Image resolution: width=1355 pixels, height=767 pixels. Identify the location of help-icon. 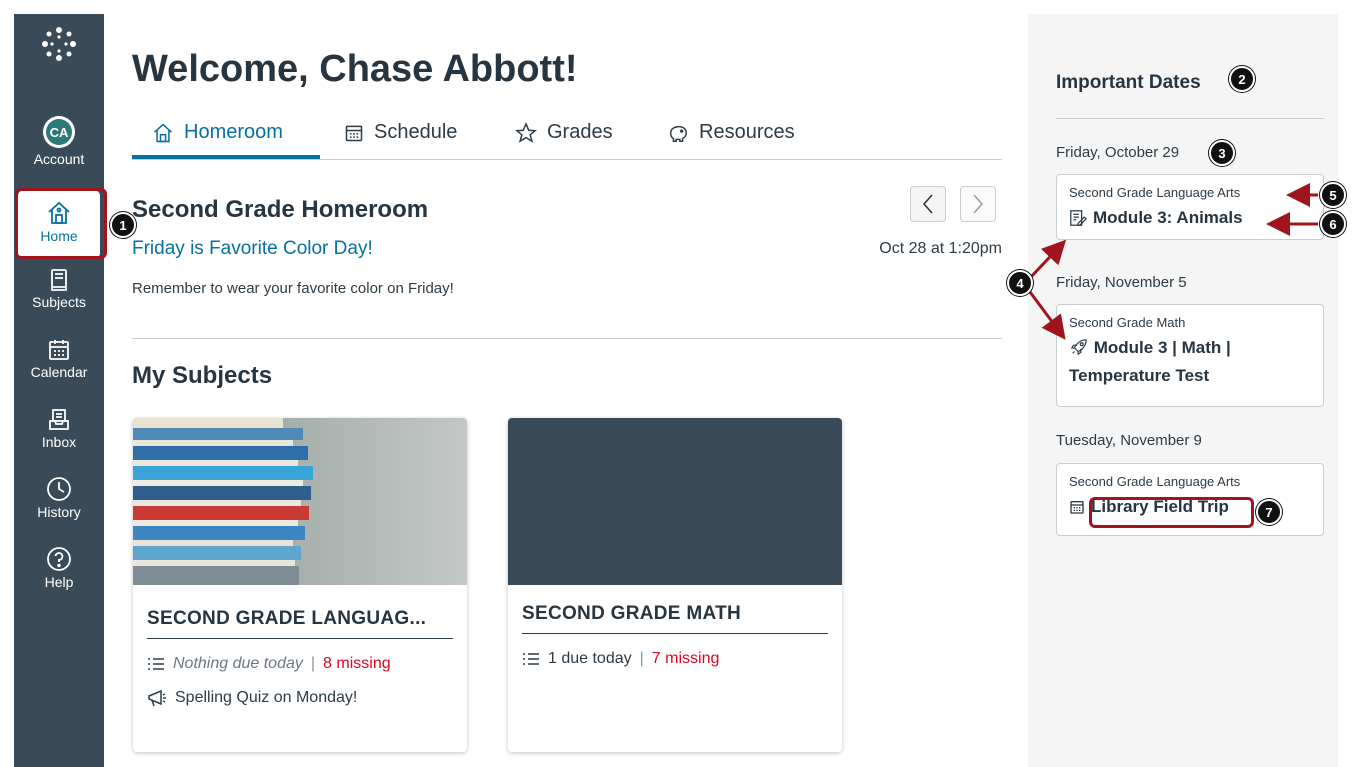
(59, 559).